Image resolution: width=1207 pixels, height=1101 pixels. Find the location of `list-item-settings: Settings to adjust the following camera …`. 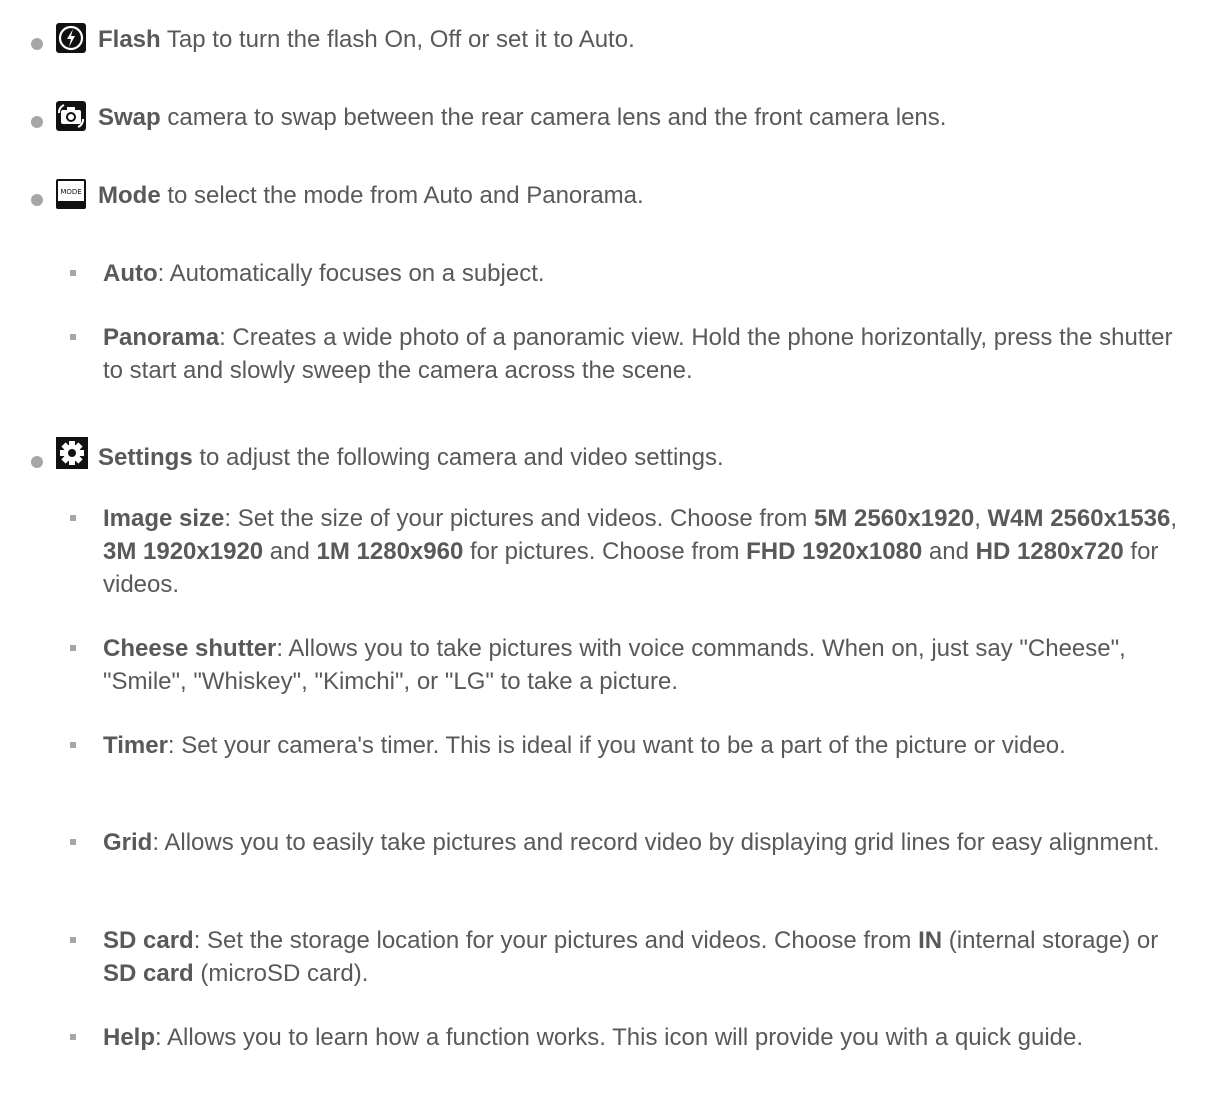

list-item-settings: Settings to adjust the following camera … is located at coordinates (603, 455).